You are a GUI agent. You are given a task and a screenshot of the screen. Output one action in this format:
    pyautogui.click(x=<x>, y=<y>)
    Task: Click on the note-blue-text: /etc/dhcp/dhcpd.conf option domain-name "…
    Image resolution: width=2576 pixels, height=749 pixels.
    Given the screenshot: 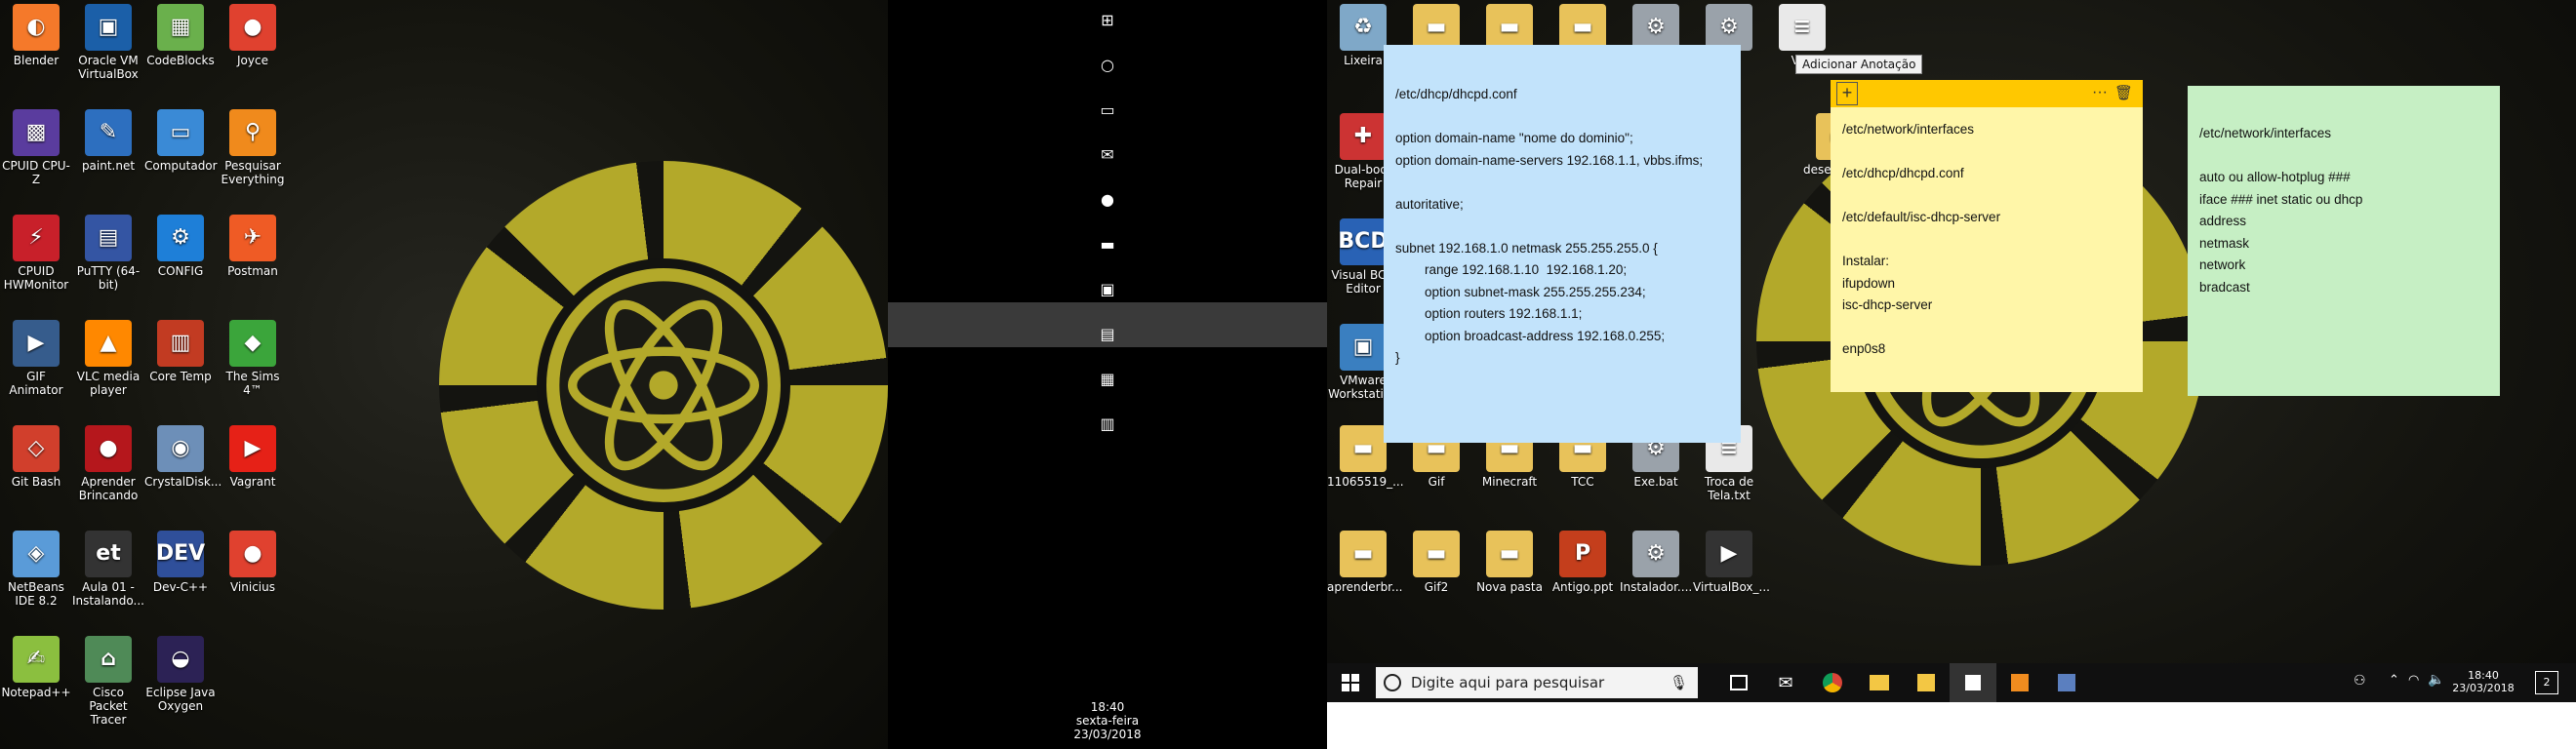 What is the action you would take?
    pyautogui.click(x=1562, y=227)
    